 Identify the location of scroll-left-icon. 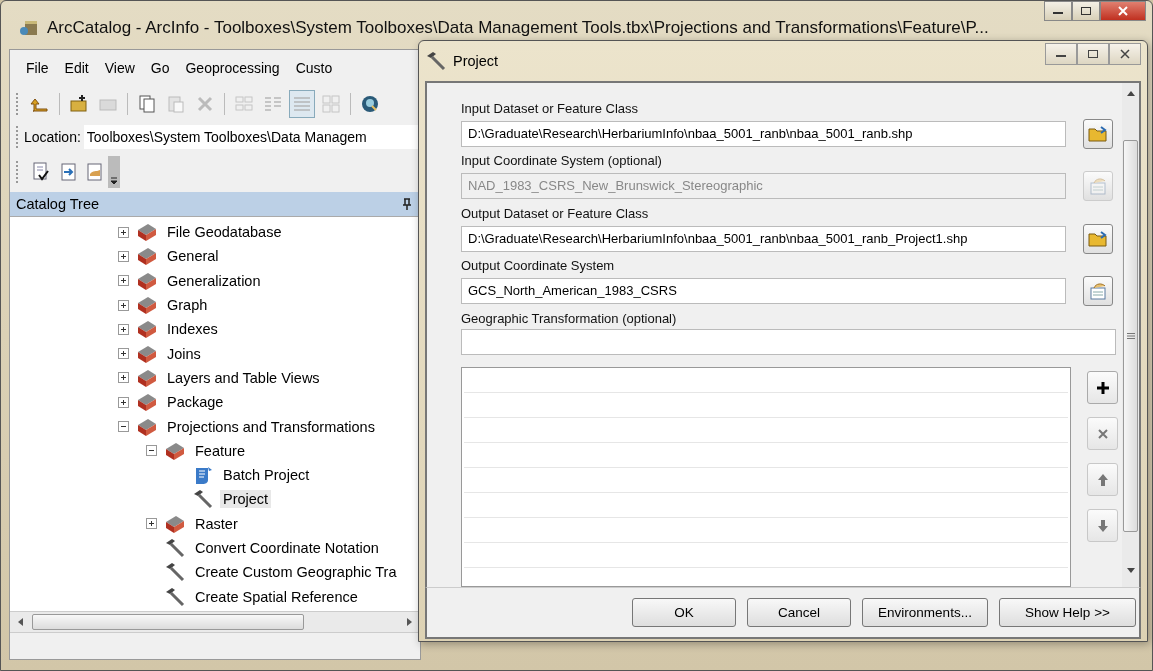
(21, 622).